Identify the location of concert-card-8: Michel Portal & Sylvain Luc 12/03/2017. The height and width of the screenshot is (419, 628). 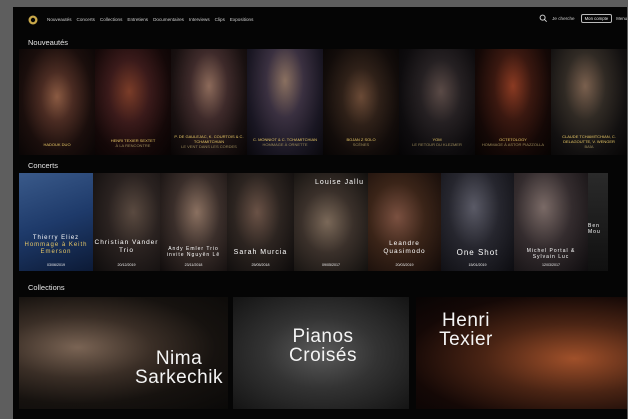
(551, 222).